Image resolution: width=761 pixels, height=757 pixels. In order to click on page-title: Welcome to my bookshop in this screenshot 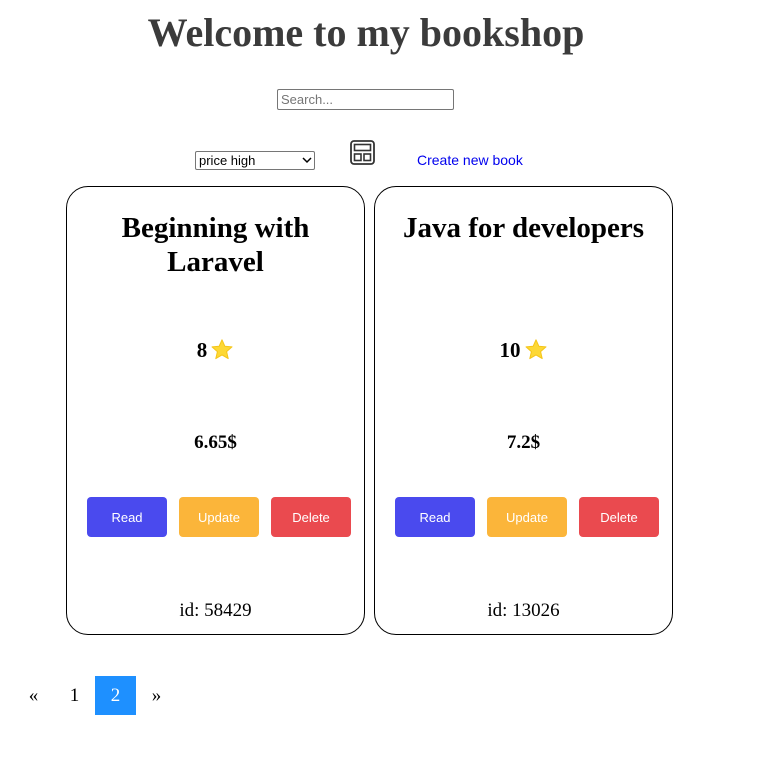, I will do `click(366, 32)`.